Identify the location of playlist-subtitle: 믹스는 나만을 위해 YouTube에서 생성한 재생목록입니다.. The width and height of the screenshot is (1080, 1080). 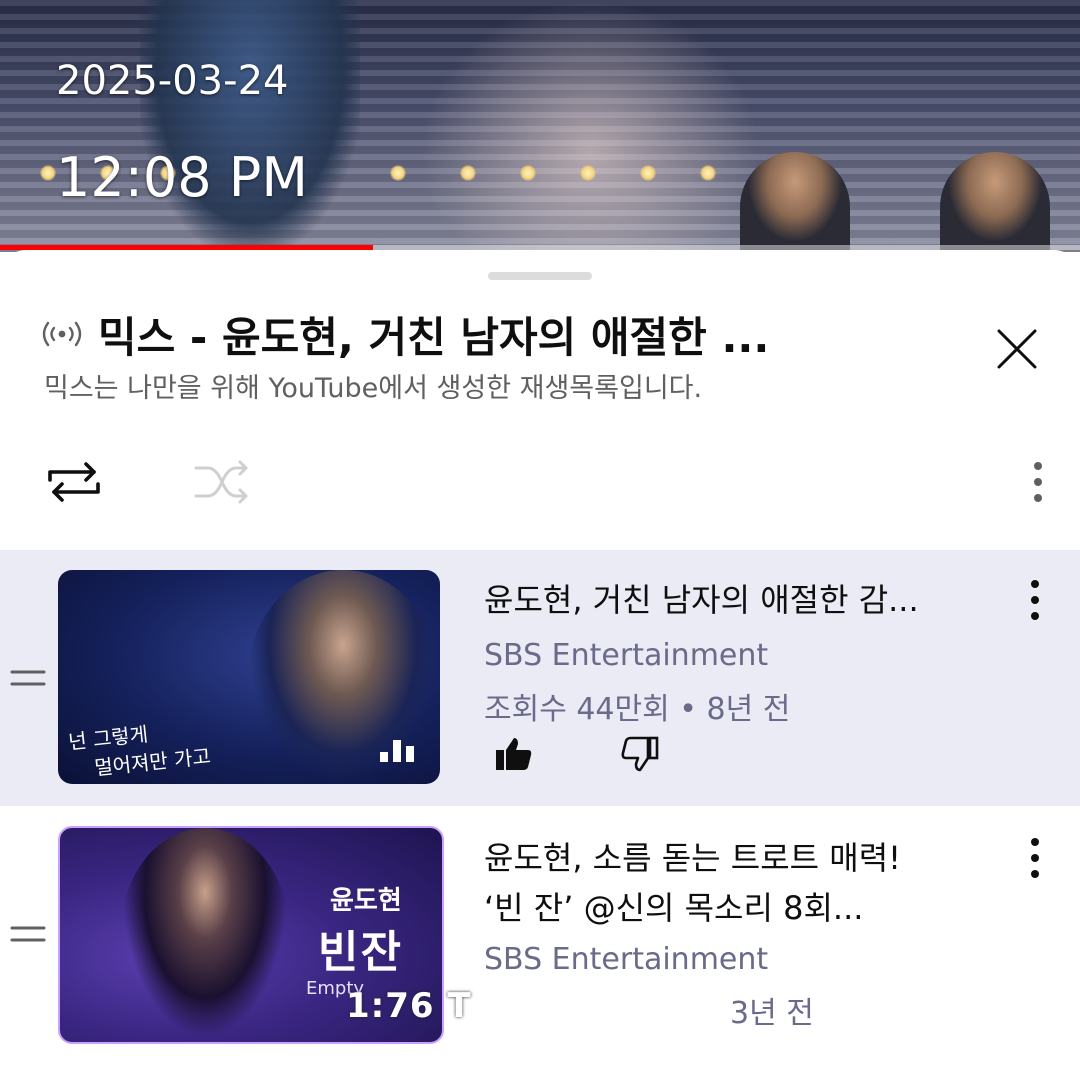
(373, 388).